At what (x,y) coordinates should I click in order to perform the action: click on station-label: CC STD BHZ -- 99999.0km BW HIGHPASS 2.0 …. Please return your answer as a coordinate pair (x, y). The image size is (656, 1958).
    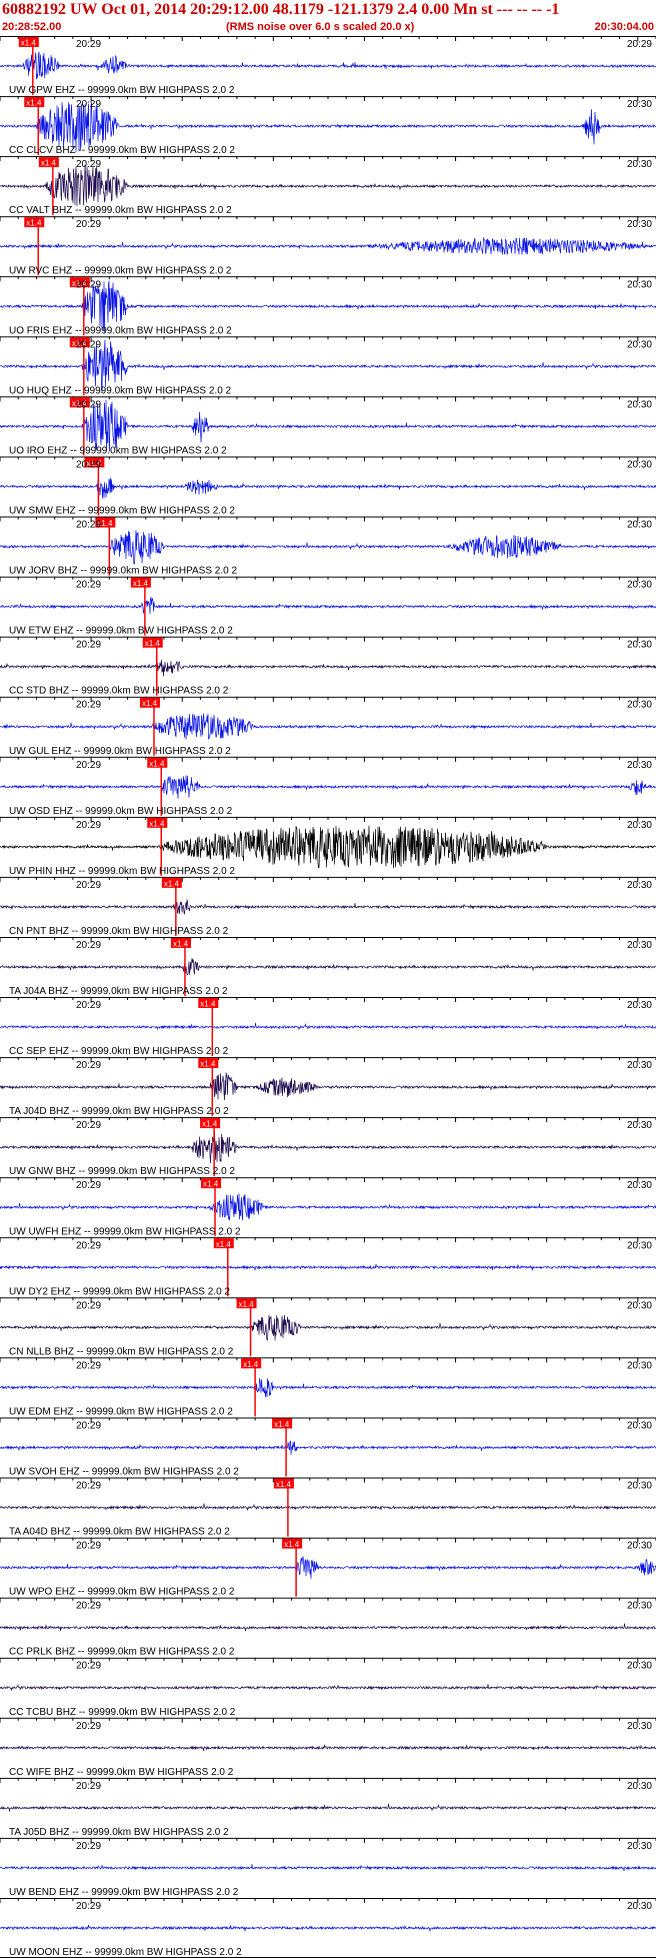
    Looking at the image, I should click on (119, 691).